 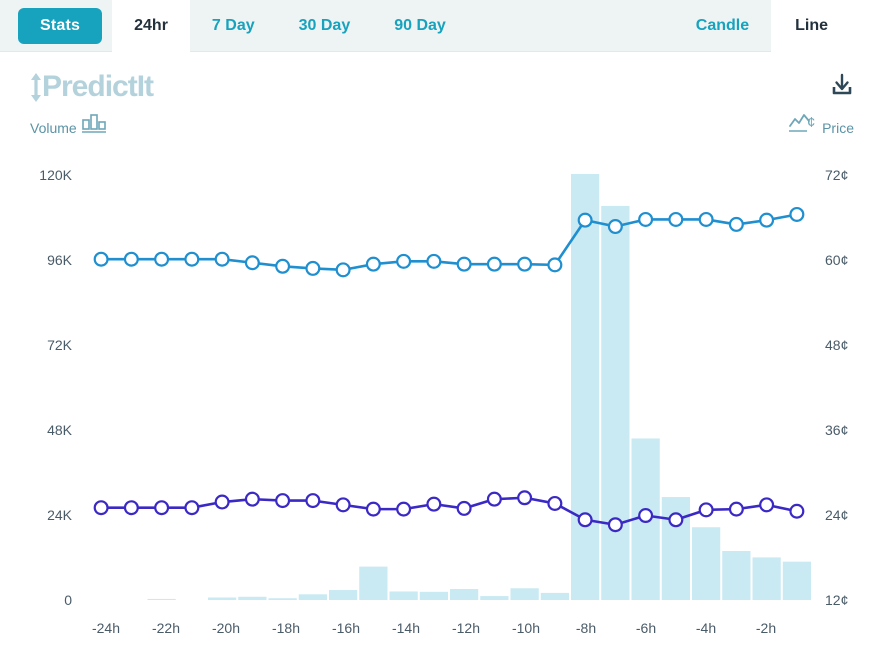 I want to click on tab-7day-label: 7 Day, so click(x=233, y=25).